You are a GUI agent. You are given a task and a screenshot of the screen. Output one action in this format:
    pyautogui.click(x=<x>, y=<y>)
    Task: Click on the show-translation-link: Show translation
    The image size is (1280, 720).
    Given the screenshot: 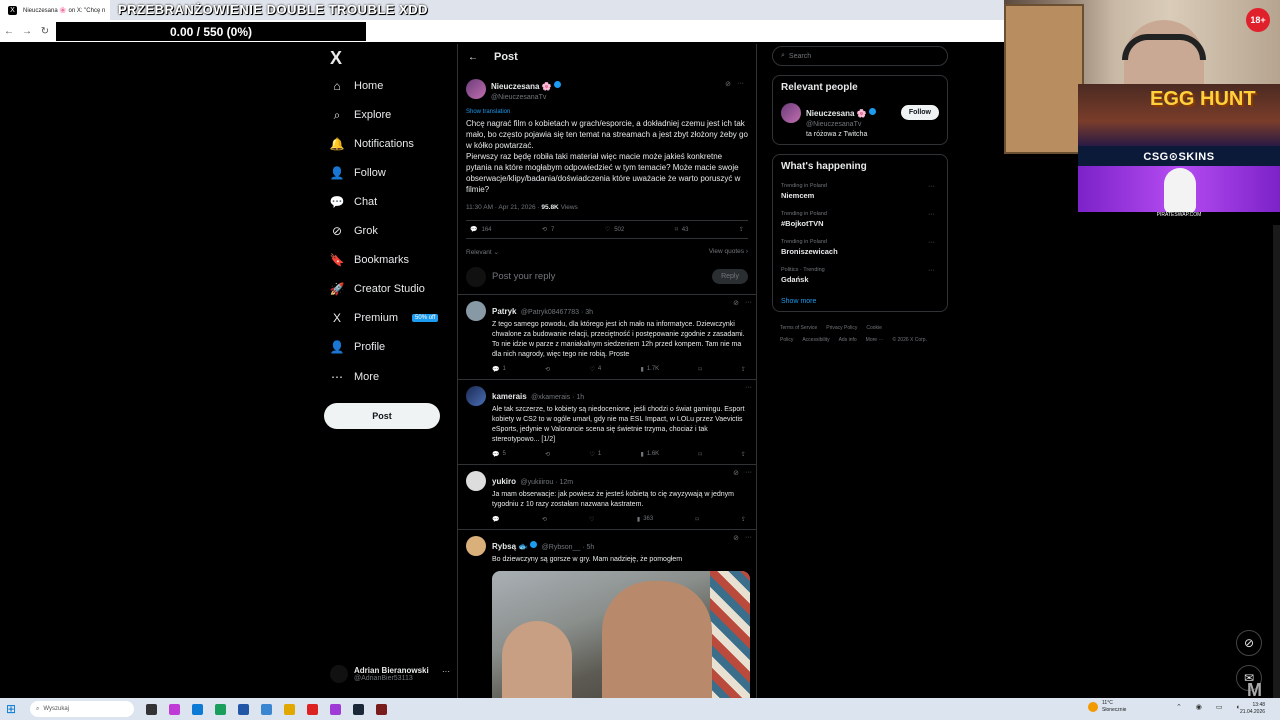 What is the action you would take?
    pyautogui.click(x=607, y=112)
    